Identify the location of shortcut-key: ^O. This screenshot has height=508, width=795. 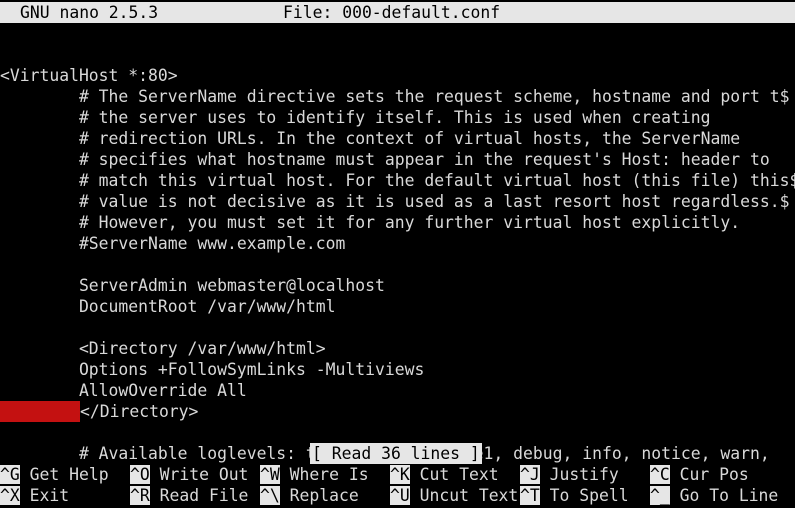
(140, 474).